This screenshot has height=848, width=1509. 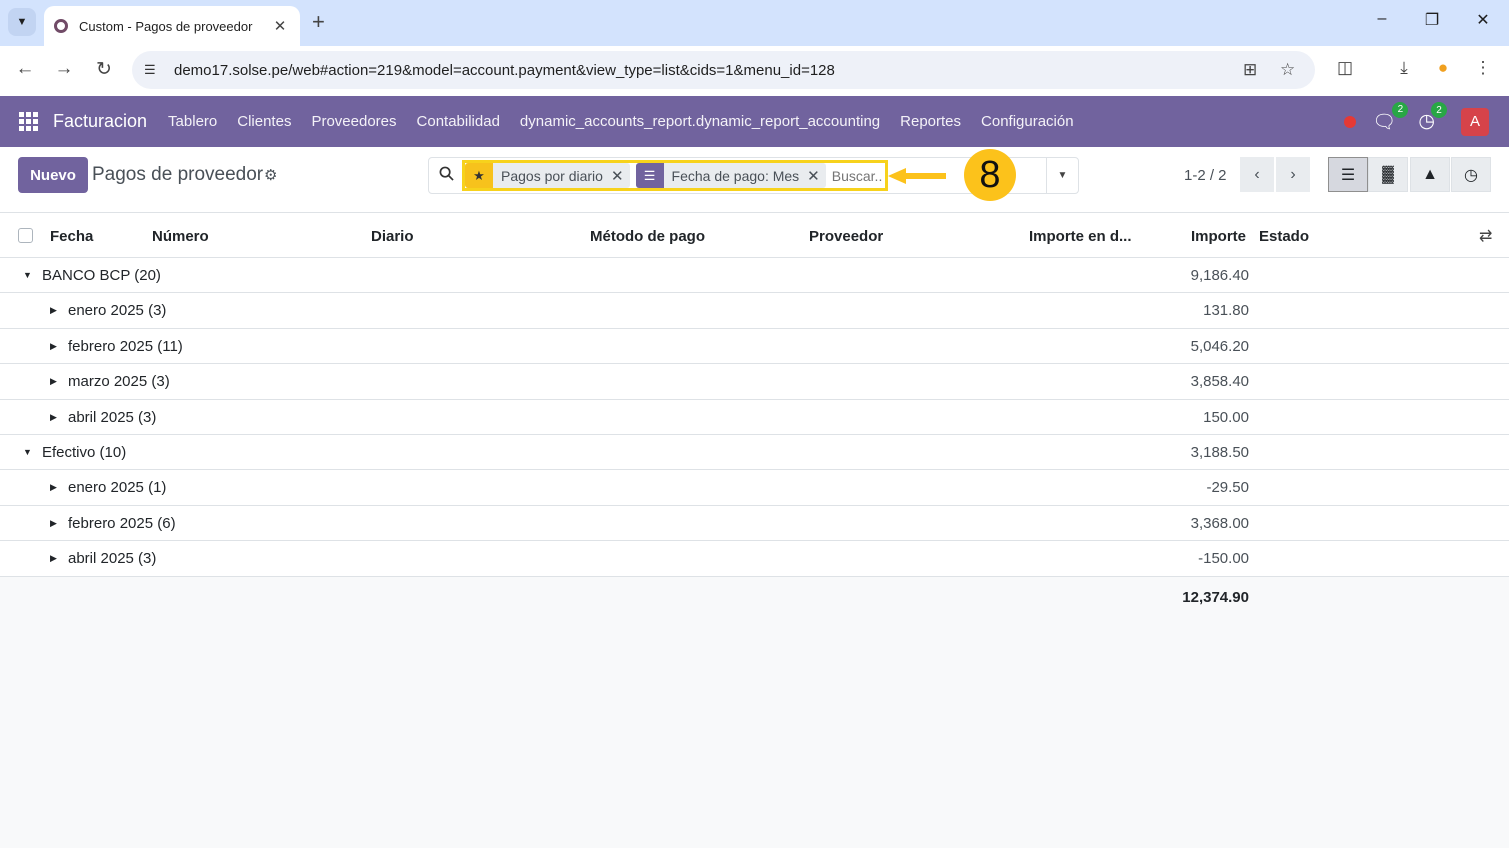 I want to click on kanban-view-icon: ▓, so click(x=1388, y=174).